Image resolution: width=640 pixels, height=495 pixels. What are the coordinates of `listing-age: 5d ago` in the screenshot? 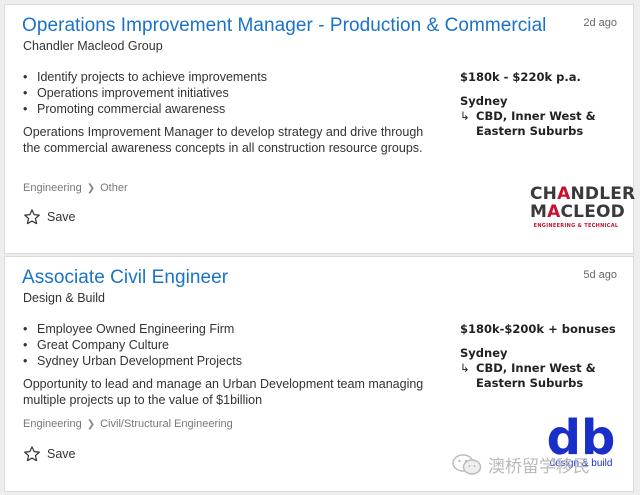 It's located at (600, 275).